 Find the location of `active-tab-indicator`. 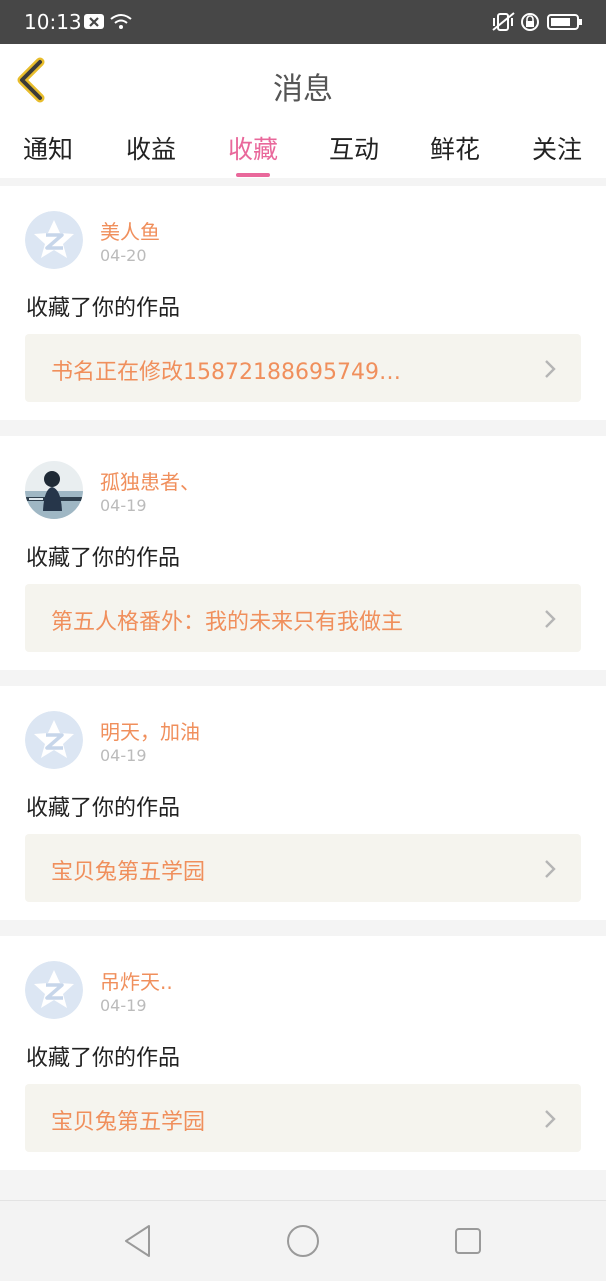

active-tab-indicator is located at coordinates (253, 175).